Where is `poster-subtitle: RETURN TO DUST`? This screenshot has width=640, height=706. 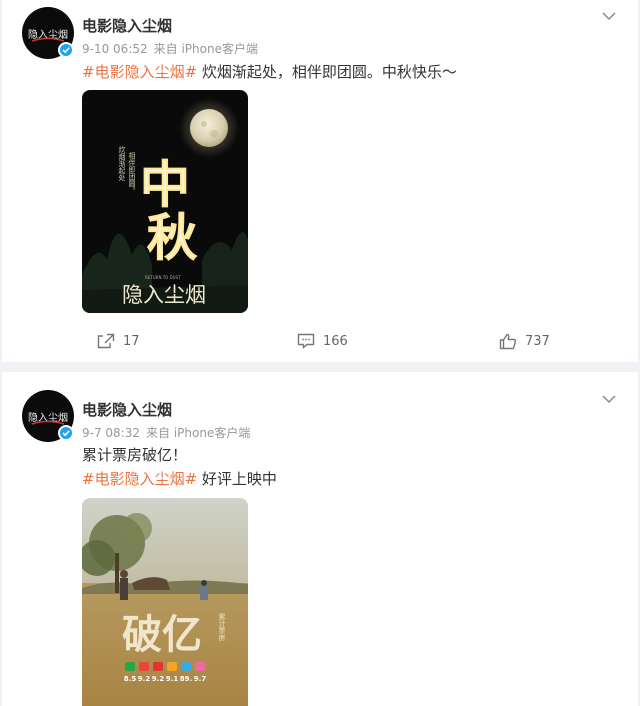 poster-subtitle: RETURN TO DUST is located at coordinates (163, 277).